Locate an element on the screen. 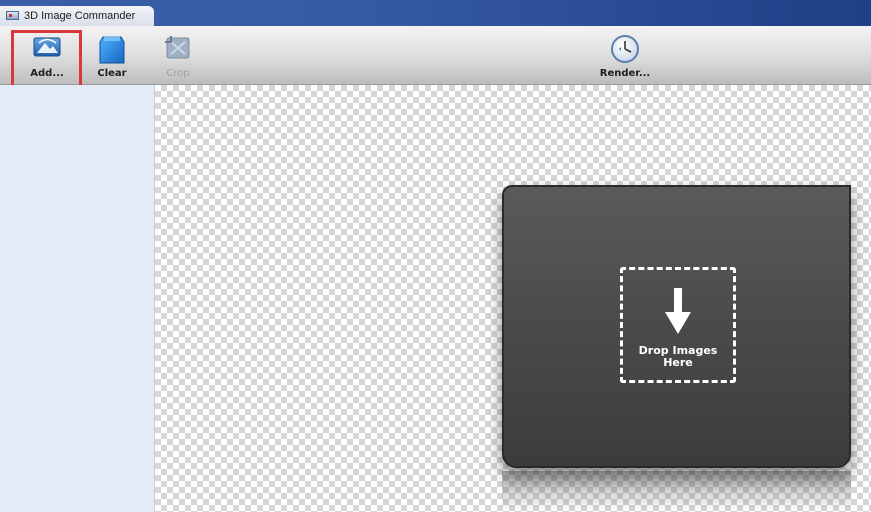 The image size is (871, 512). crop-button: Crop is located at coordinates (178, 56).